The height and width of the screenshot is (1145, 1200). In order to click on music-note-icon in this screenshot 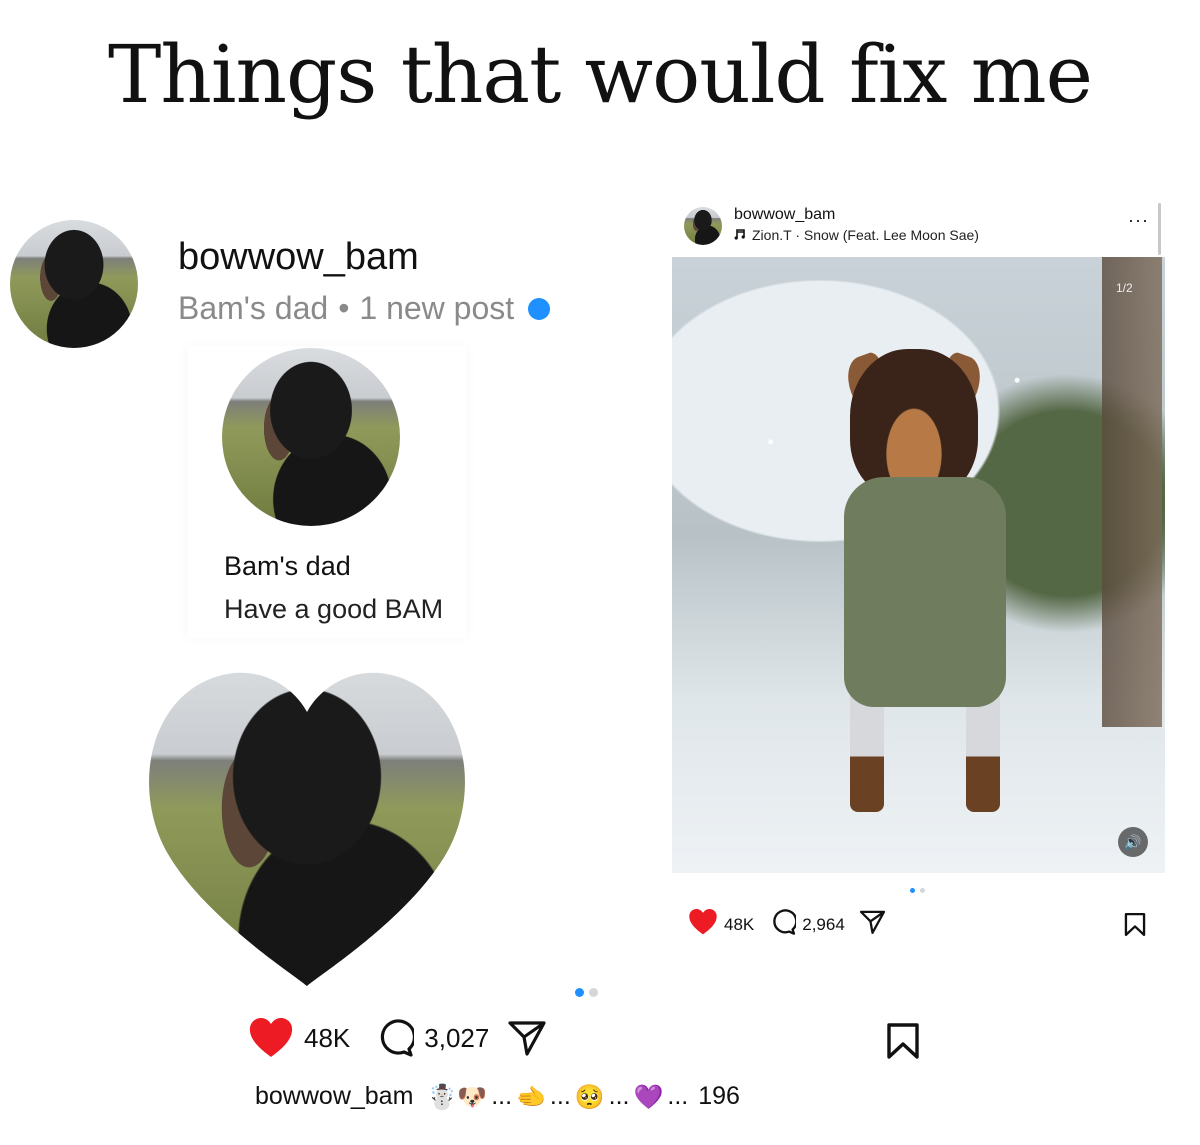, I will do `click(740, 235)`.